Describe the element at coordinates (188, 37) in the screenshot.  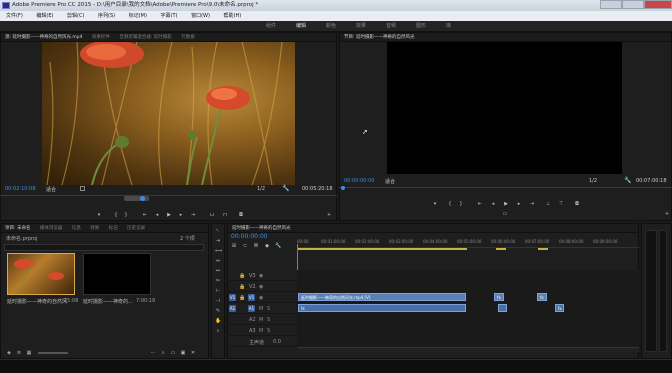
I see `tab-metadata: 元数据` at that location.